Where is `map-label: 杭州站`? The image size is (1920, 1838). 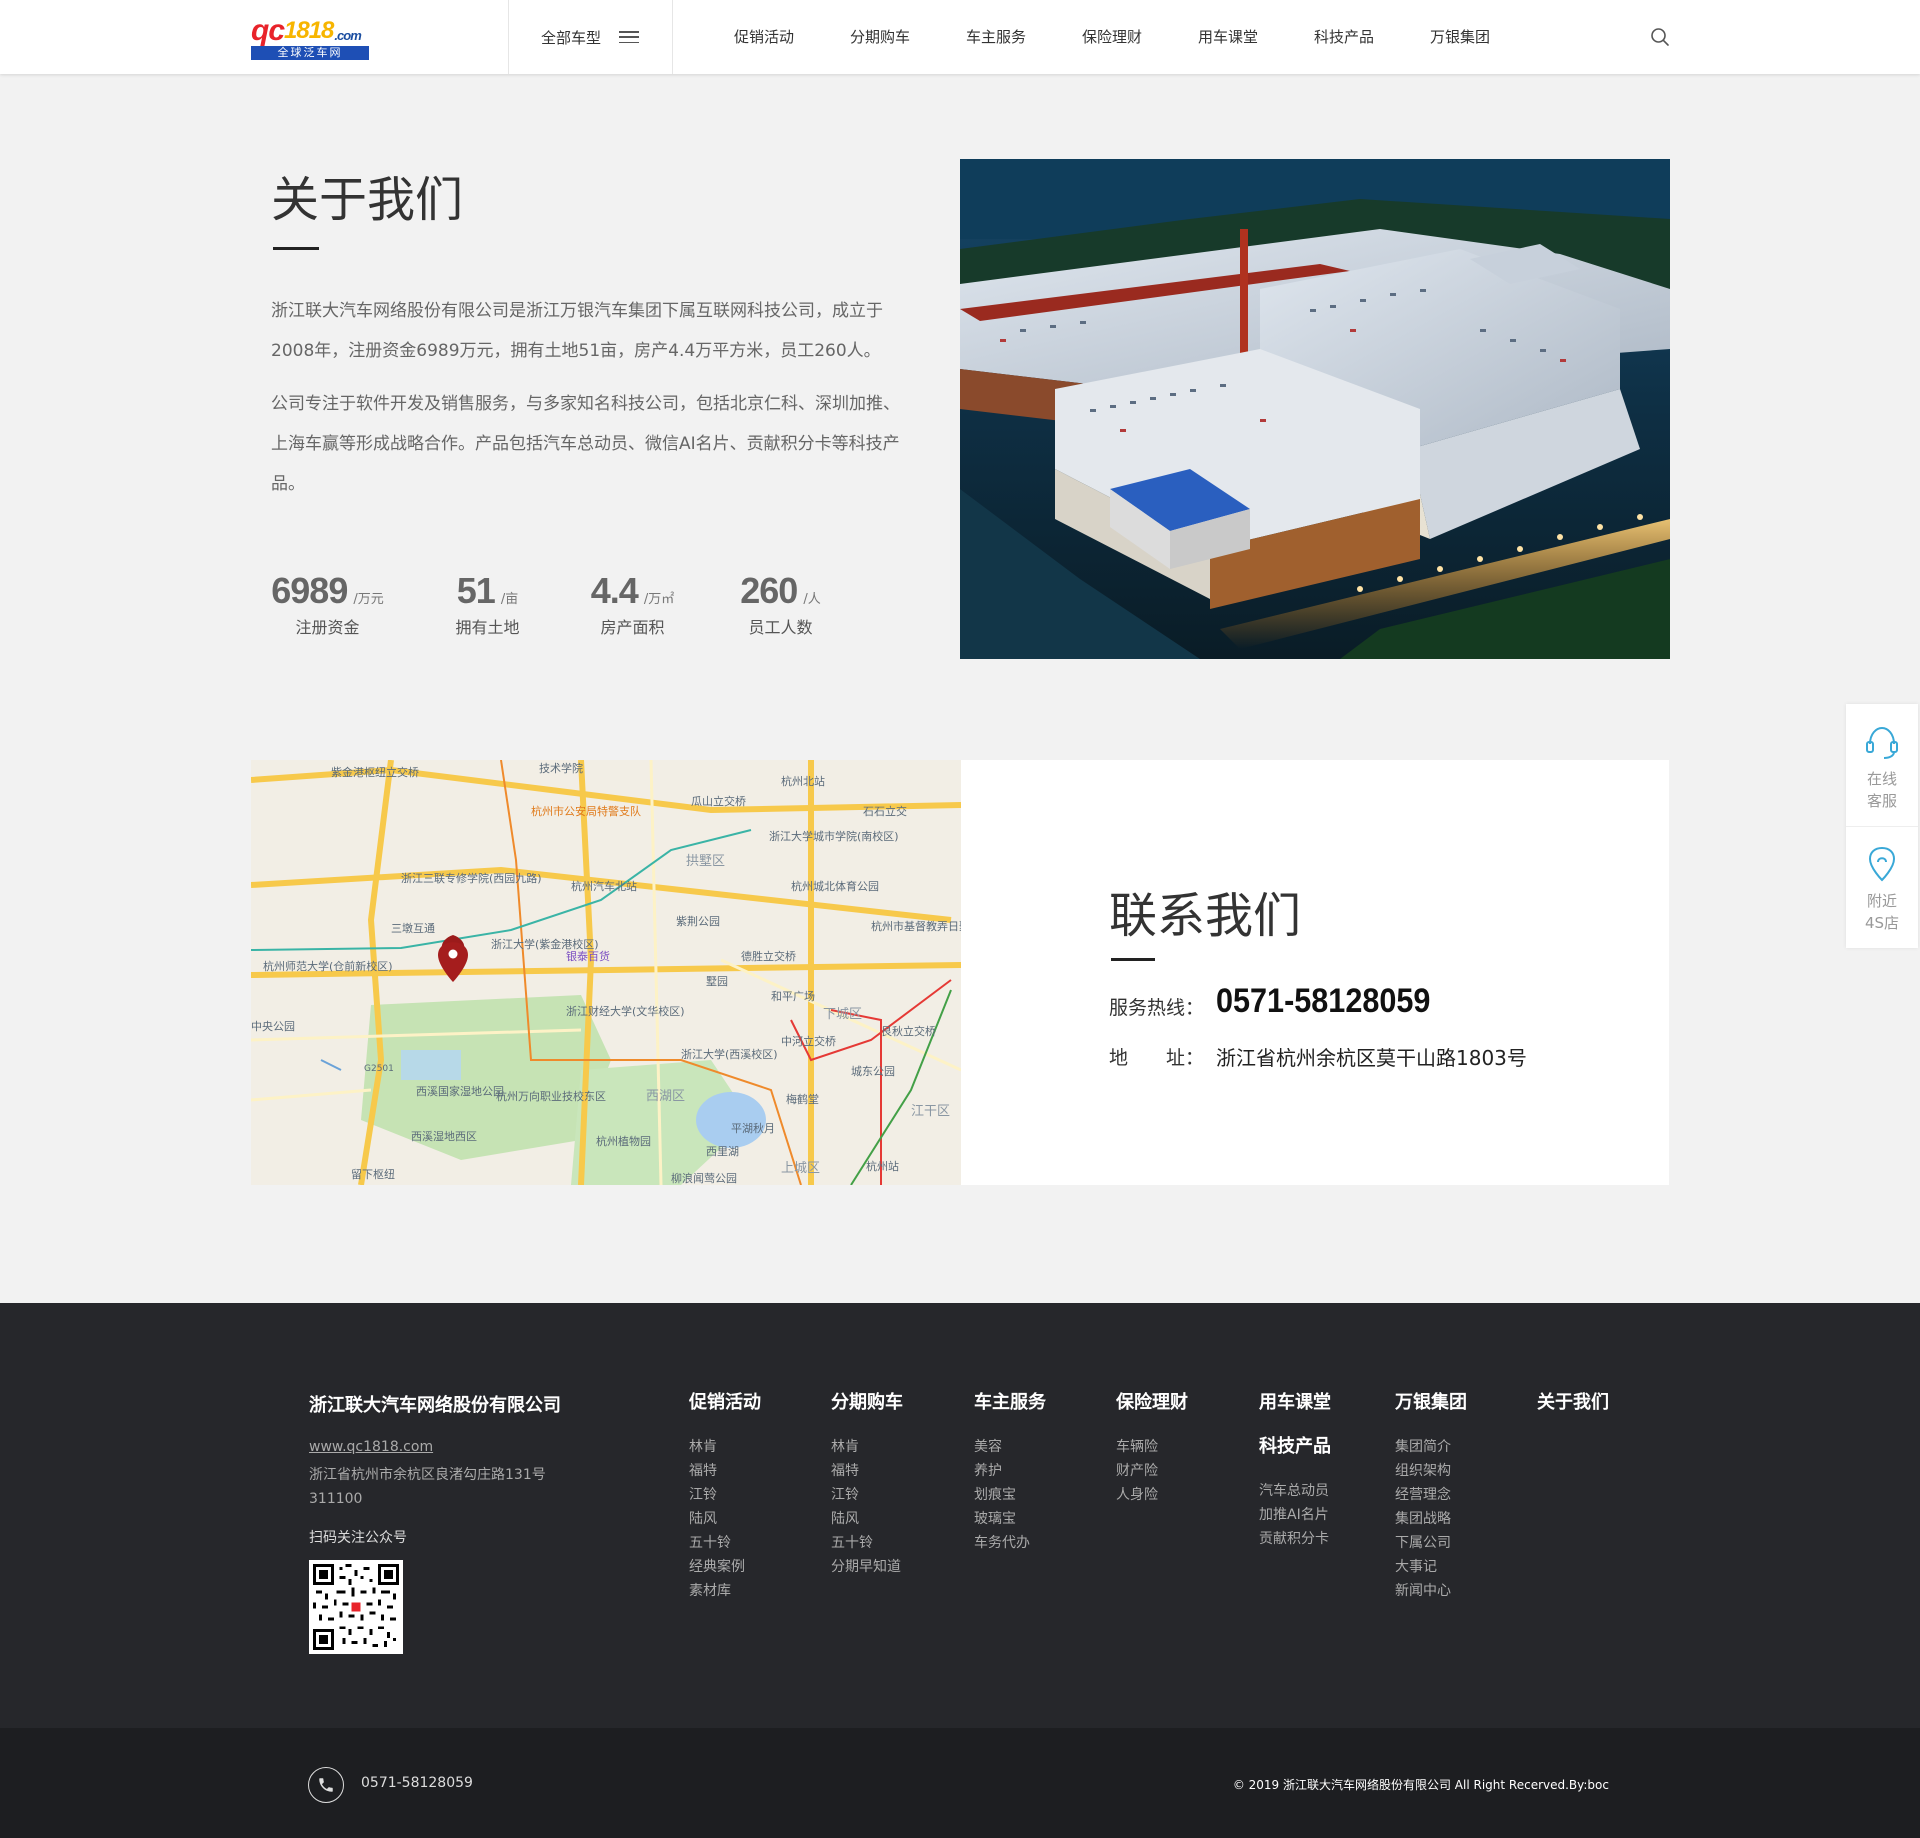
map-label: 杭州站 is located at coordinates (882, 1166).